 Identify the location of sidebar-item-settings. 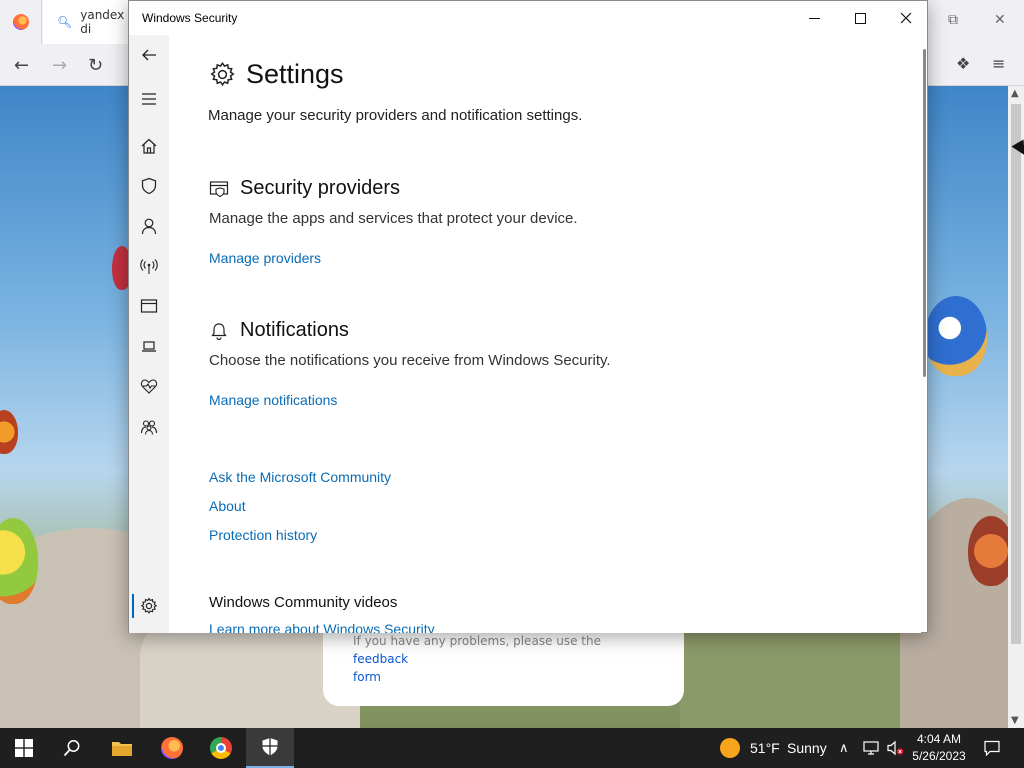
(149, 606).